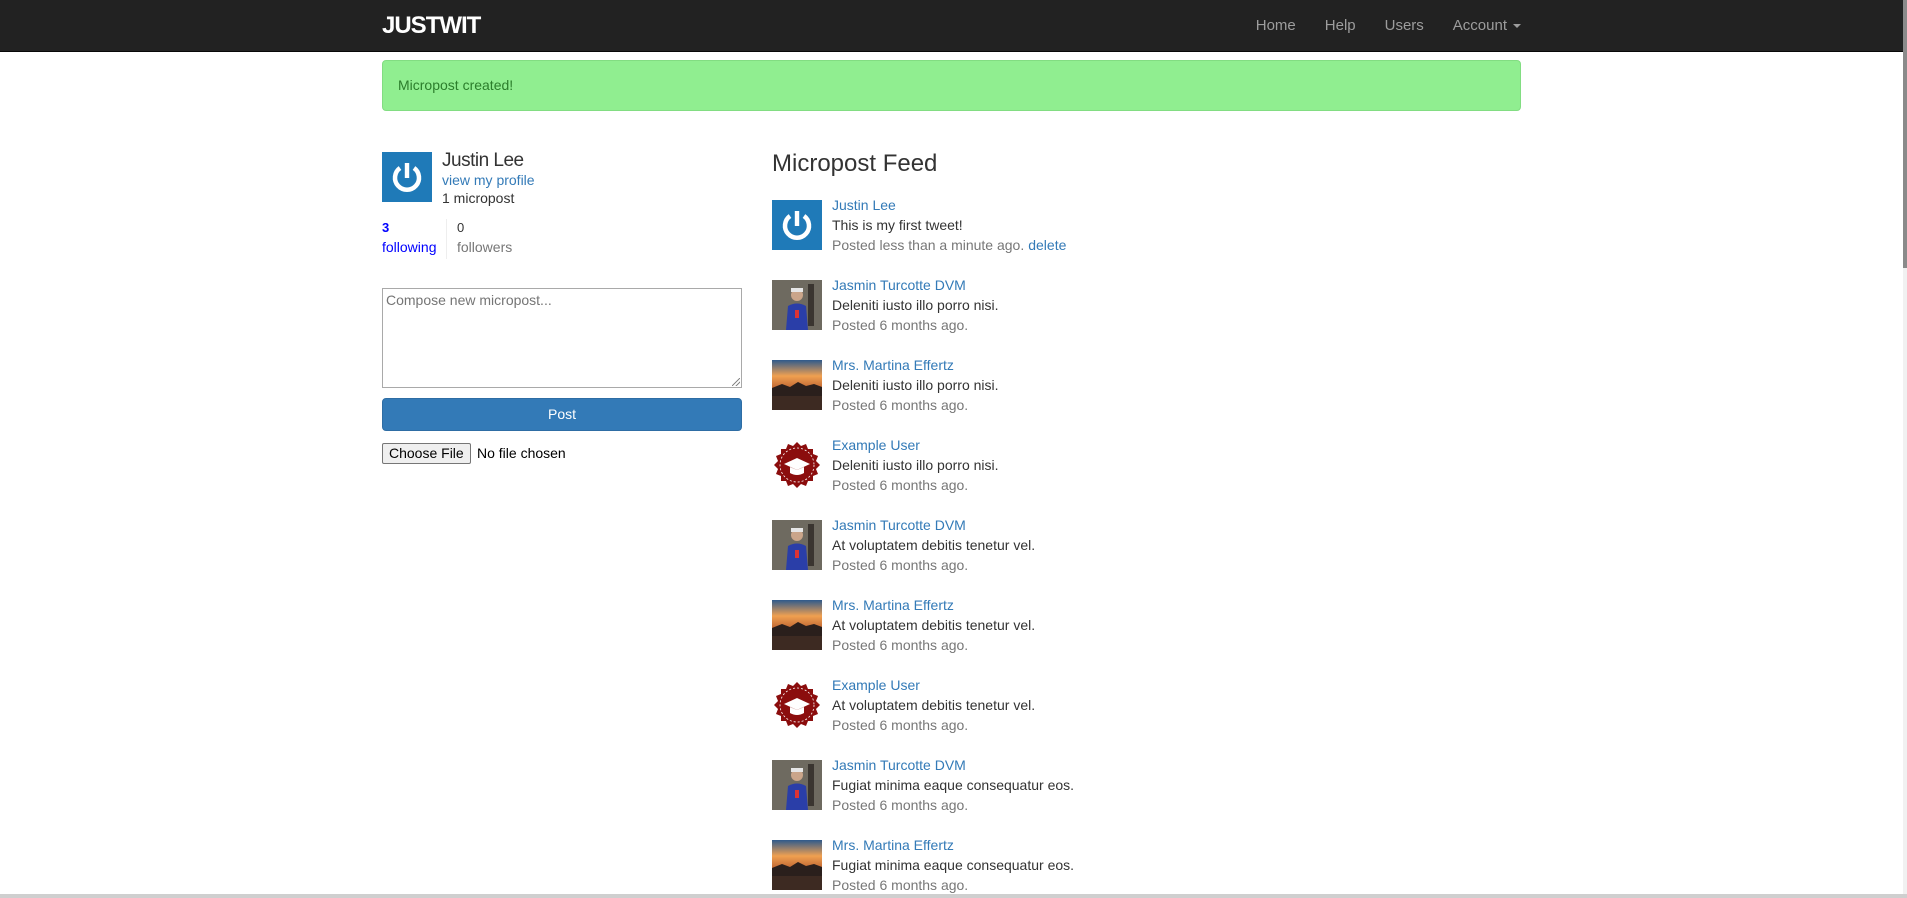  What do you see at coordinates (409, 247) in the screenshot?
I see `following-label: following` at bounding box center [409, 247].